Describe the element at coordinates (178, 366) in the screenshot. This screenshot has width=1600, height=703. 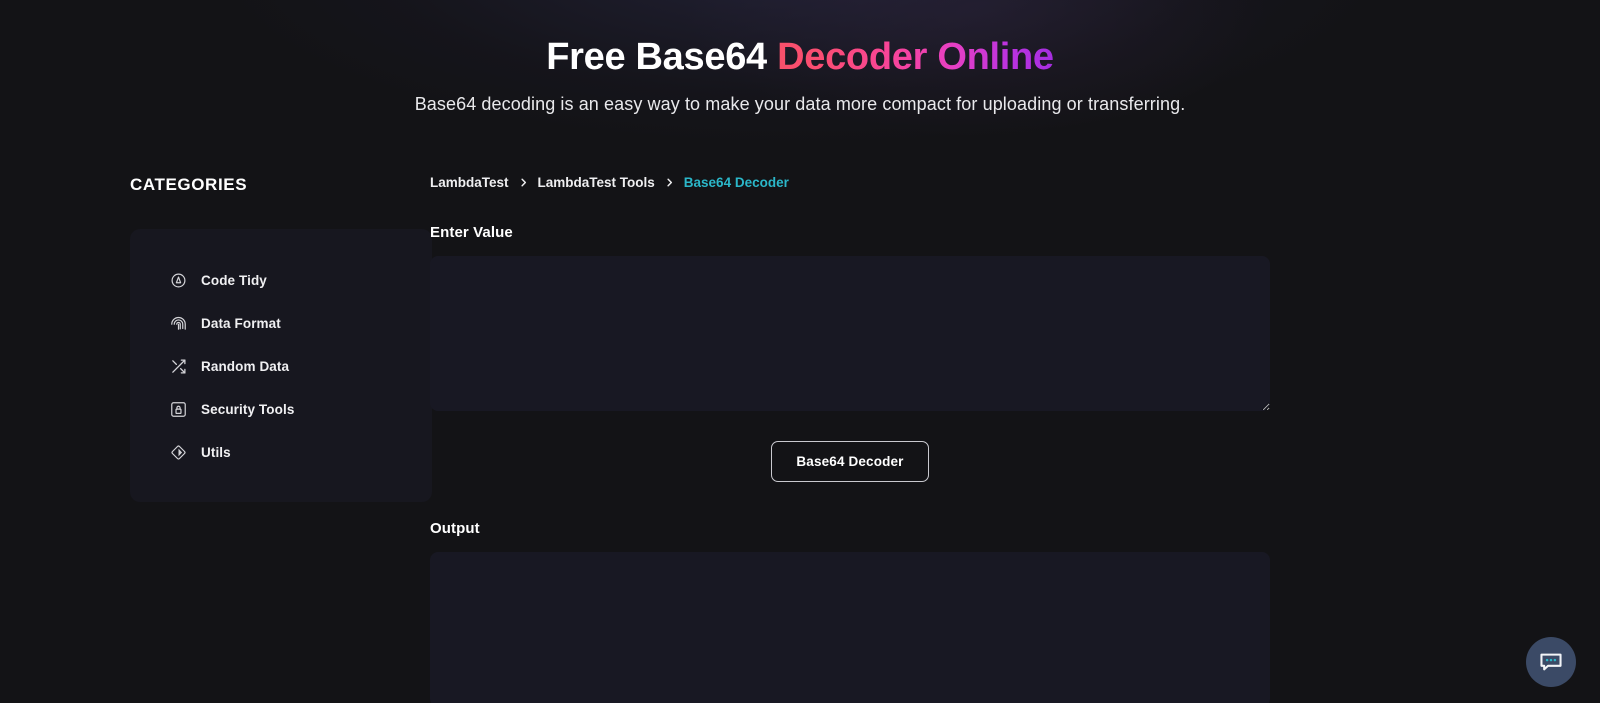
I see `shuffle-icon` at that location.